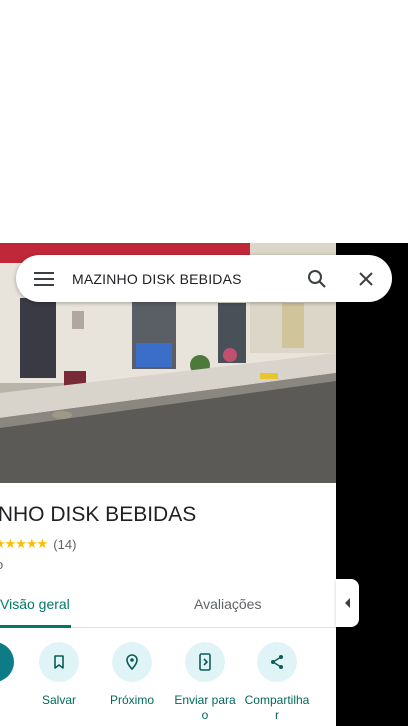 The width and height of the screenshot is (408, 726). Describe the element at coordinates (168, 605) in the screenshot. I see `place-tabs: Visão geral Avaliações` at that location.